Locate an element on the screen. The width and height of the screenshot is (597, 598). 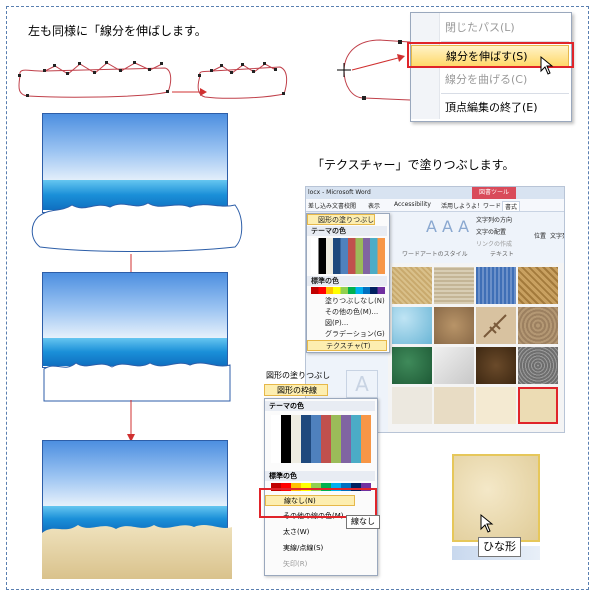
standard-colors-header: 標準の色 is located at coordinates (347, 281).